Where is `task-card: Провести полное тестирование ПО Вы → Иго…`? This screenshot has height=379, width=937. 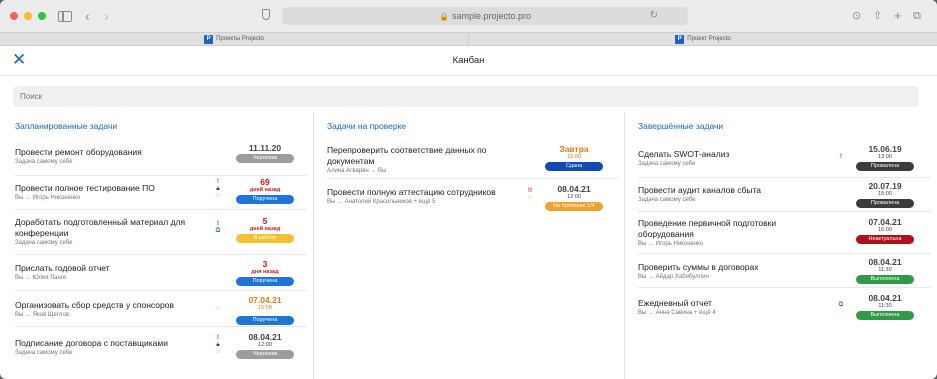 task-card: Провести полное тестирование ПО Вы → Иго… is located at coordinates (161, 193).